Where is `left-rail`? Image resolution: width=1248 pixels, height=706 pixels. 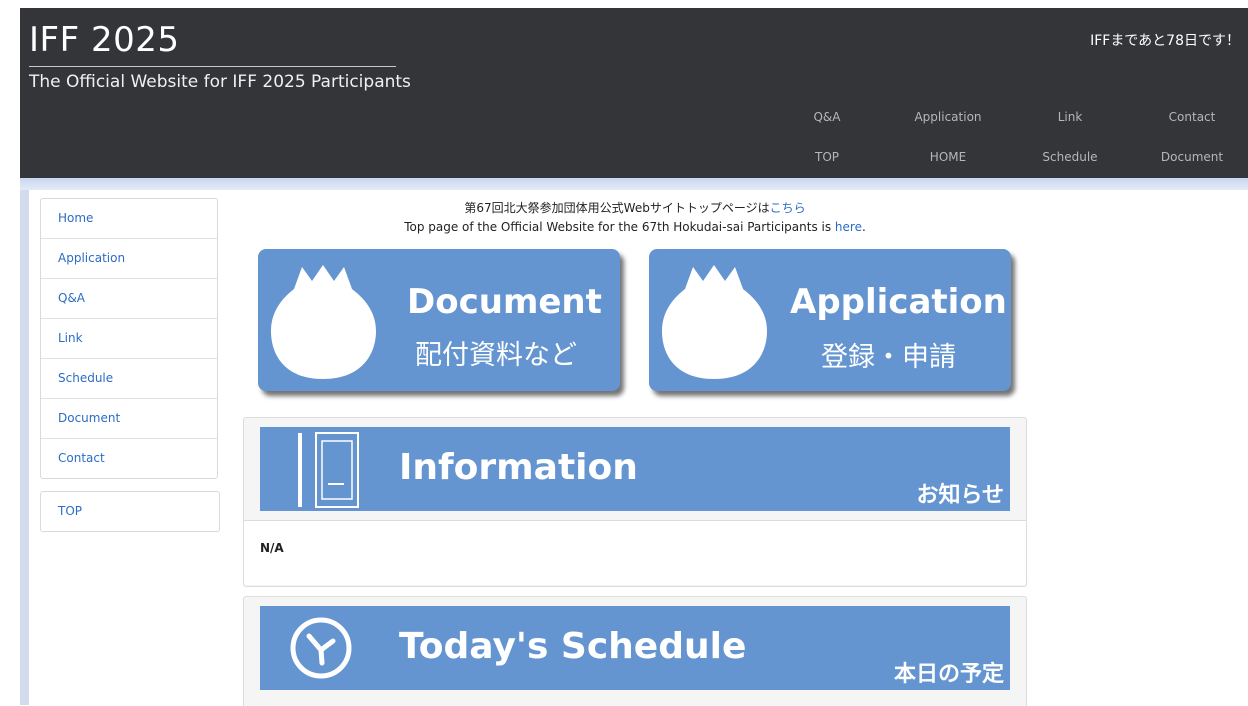
left-rail is located at coordinates (24, 447).